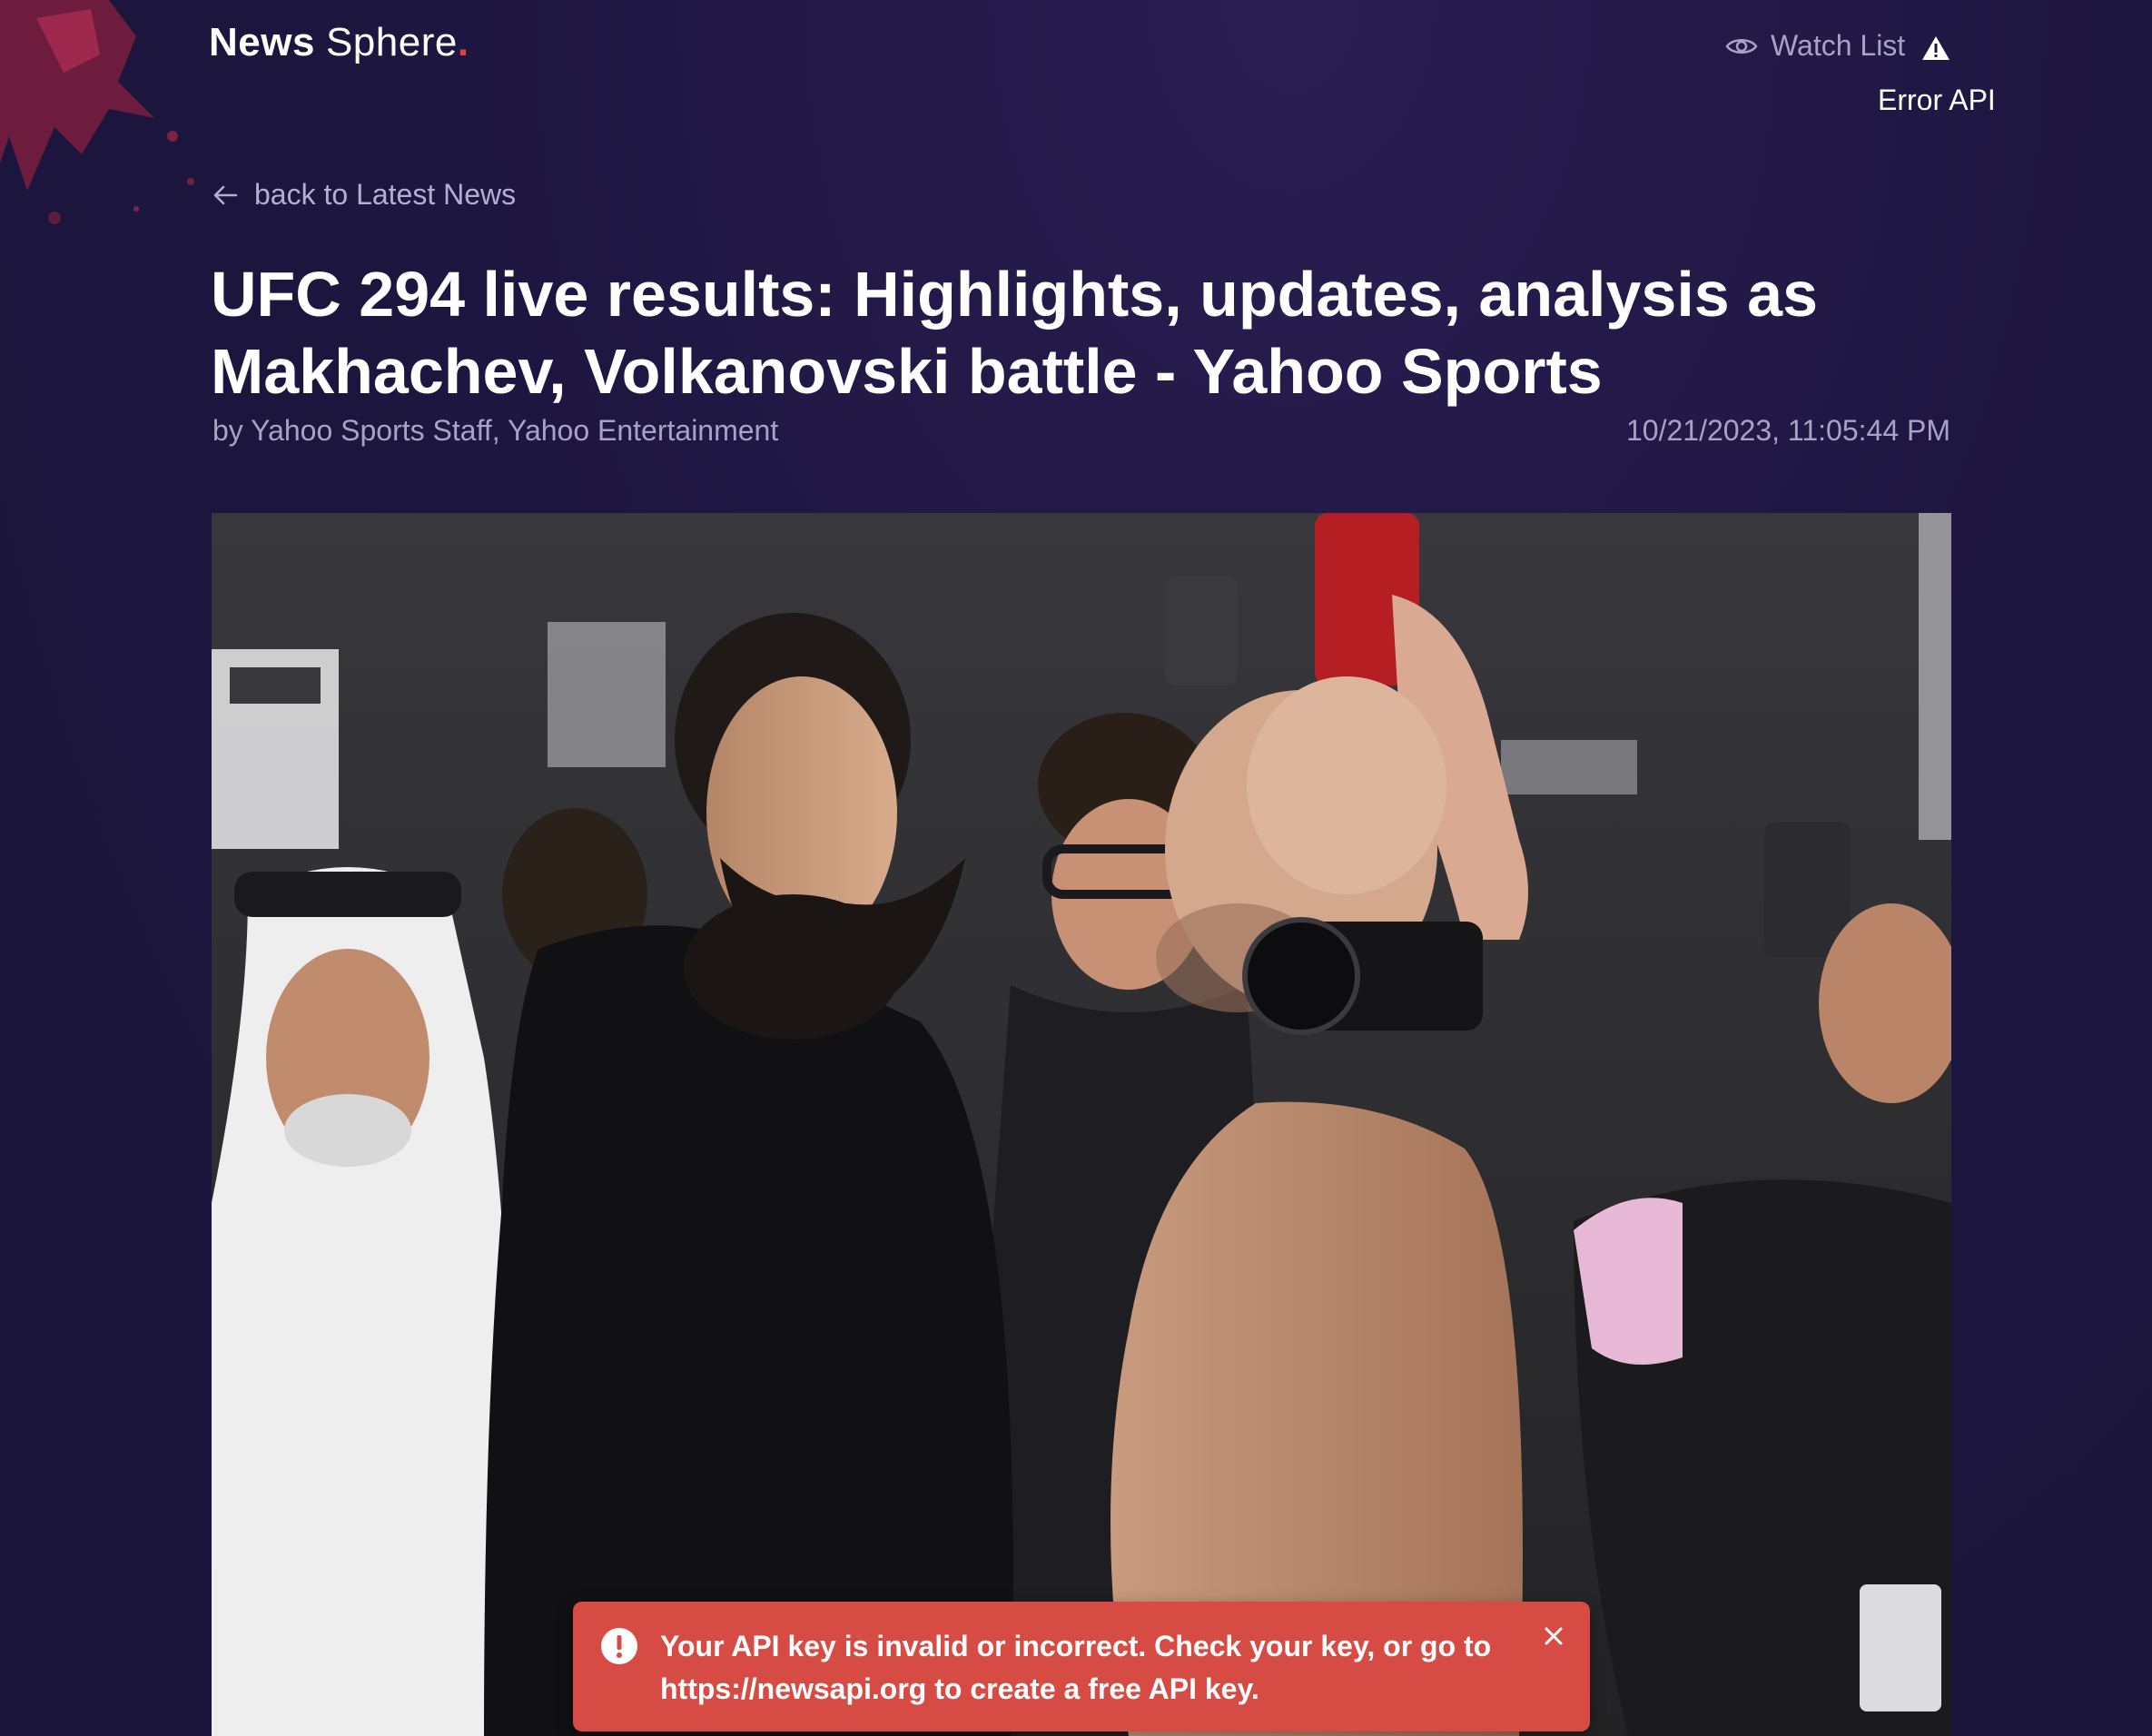  I want to click on eye-icon, so click(1741, 46).